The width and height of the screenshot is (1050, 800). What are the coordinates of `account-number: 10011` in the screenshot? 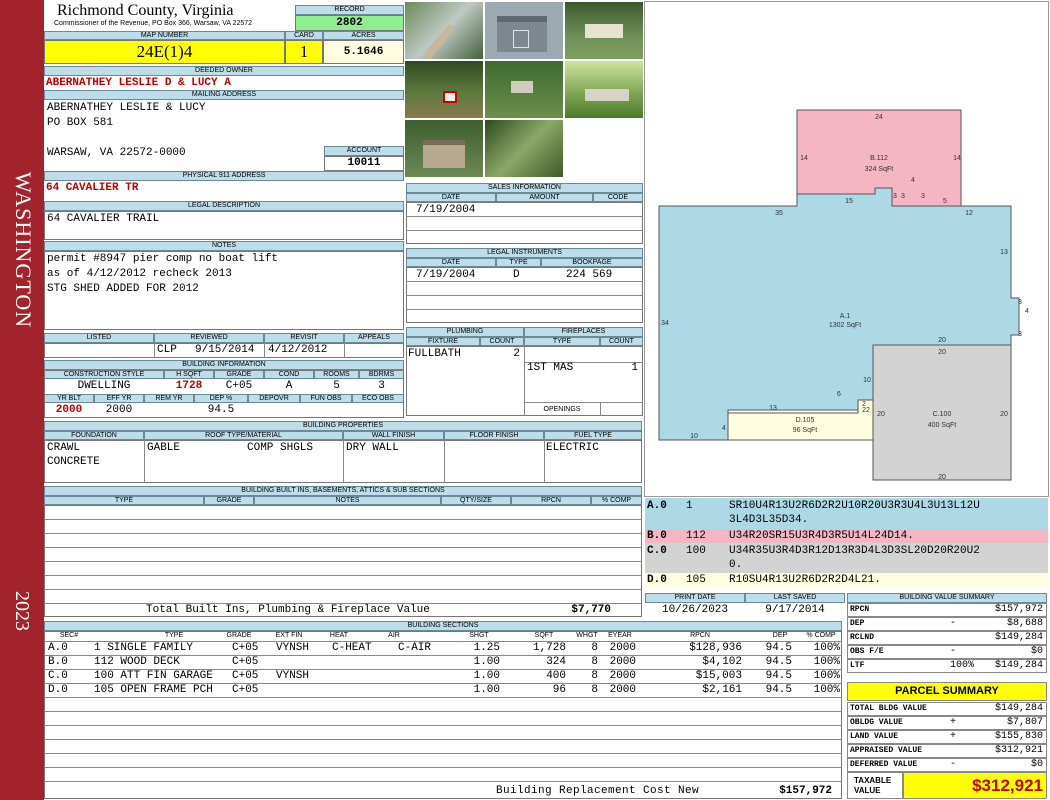 It's located at (364, 163).